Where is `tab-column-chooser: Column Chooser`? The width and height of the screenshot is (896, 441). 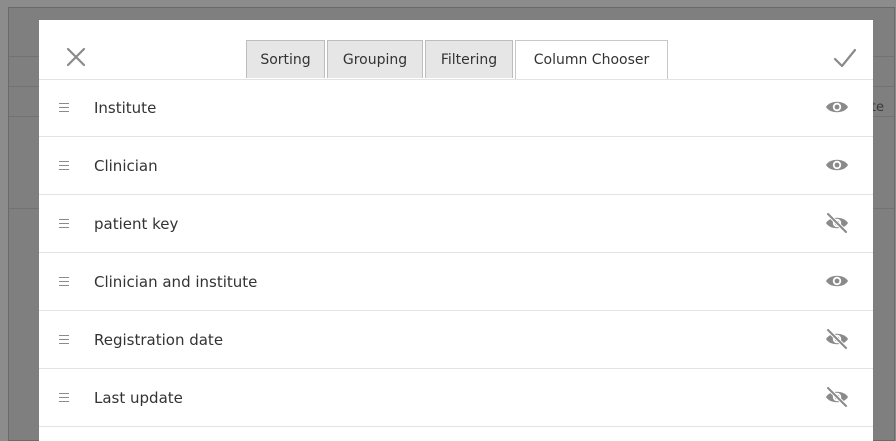 tab-column-chooser: Column Chooser is located at coordinates (591, 59).